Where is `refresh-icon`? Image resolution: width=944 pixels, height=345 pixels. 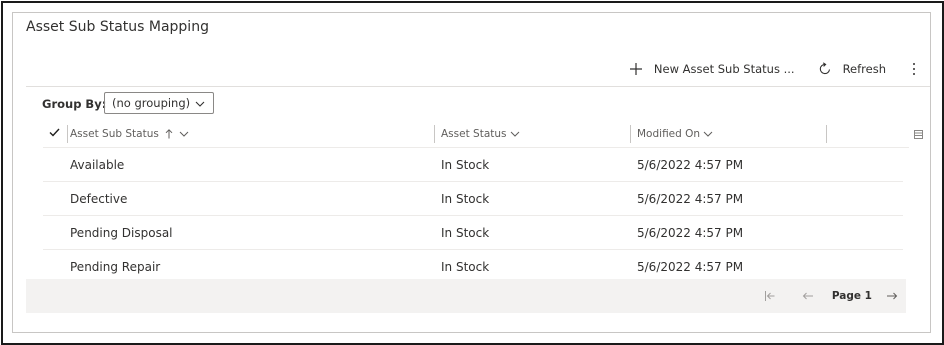 refresh-icon is located at coordinates (825, 69).